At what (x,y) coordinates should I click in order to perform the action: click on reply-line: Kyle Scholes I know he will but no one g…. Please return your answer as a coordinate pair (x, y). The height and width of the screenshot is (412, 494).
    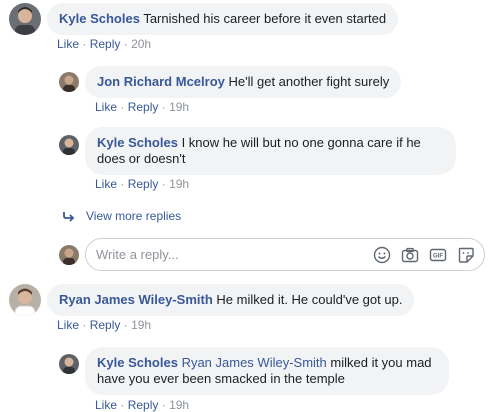
    Looking at the image, I should click on (270, 143).